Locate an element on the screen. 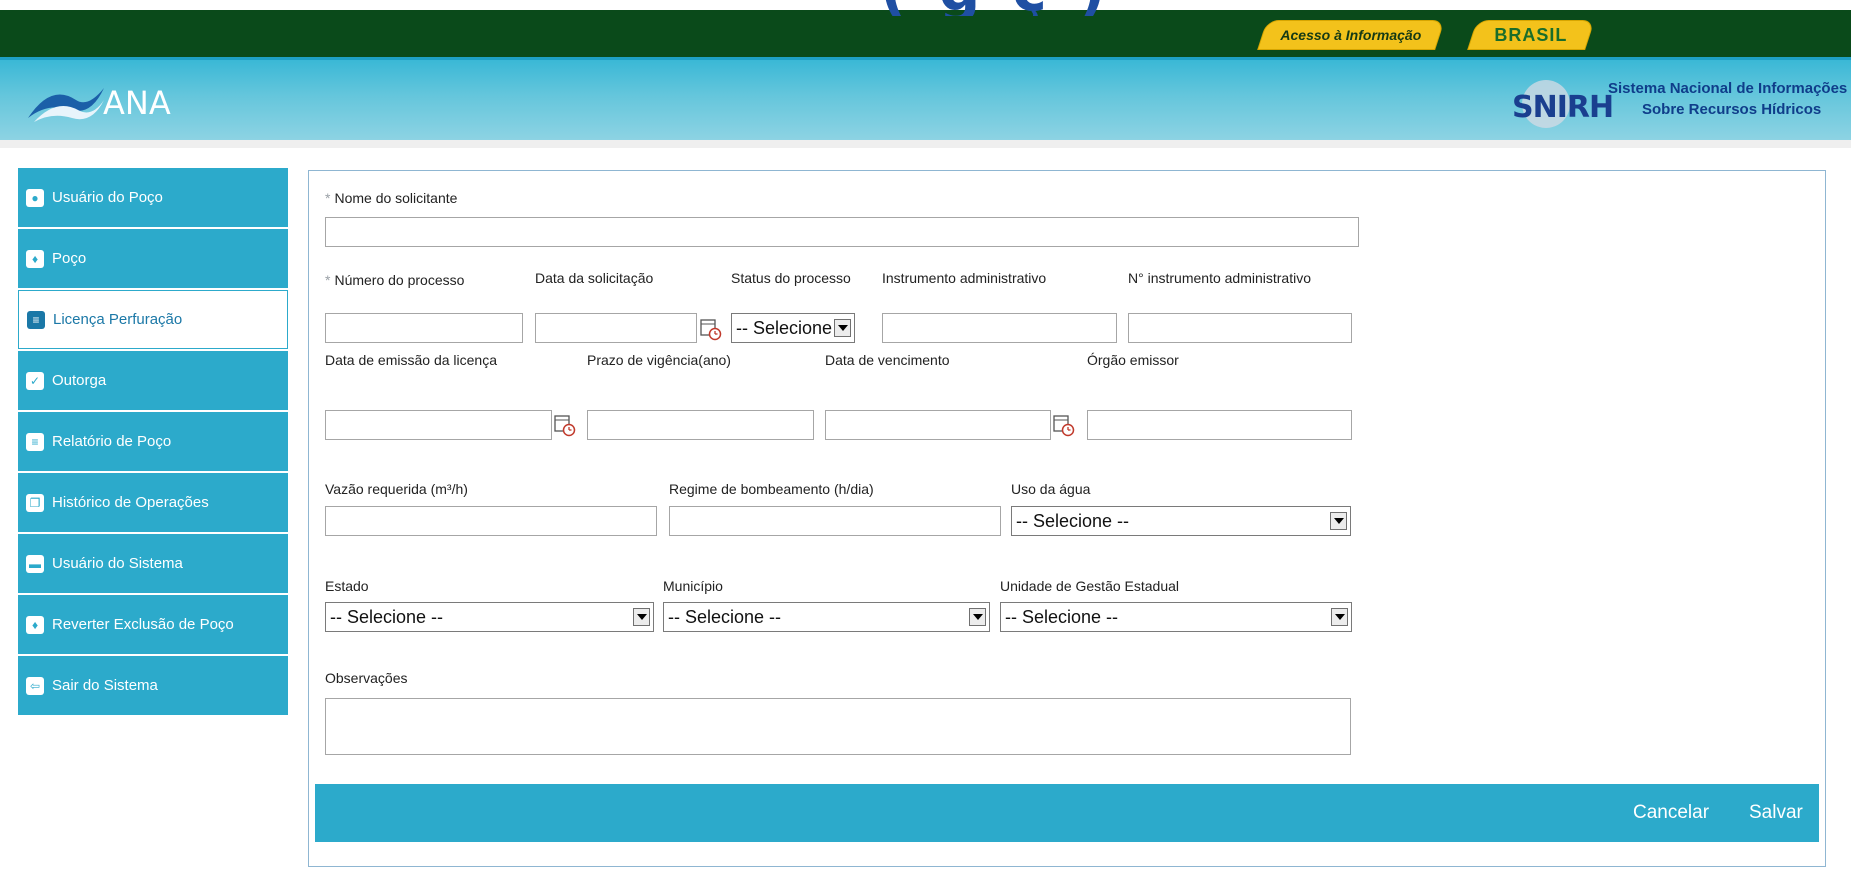 The image size is (1851, 874). sidebar-item-label: Relatório de Poço is located at coordinates (112, 441).